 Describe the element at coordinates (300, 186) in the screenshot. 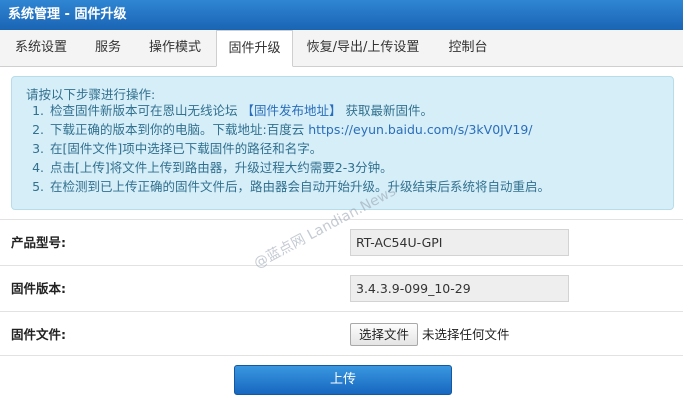

I see `step-text: 在检测到已上传正确的固件文件后，路由器会自动开始升级。升级结束后系统将自动重启。` at that location.